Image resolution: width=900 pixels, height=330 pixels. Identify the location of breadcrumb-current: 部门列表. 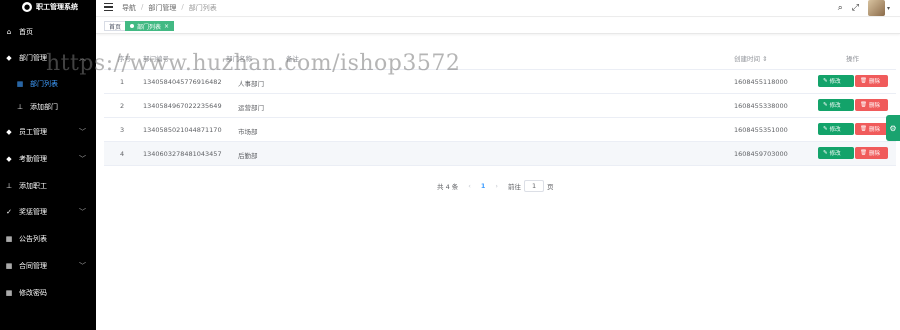
(202, 8).